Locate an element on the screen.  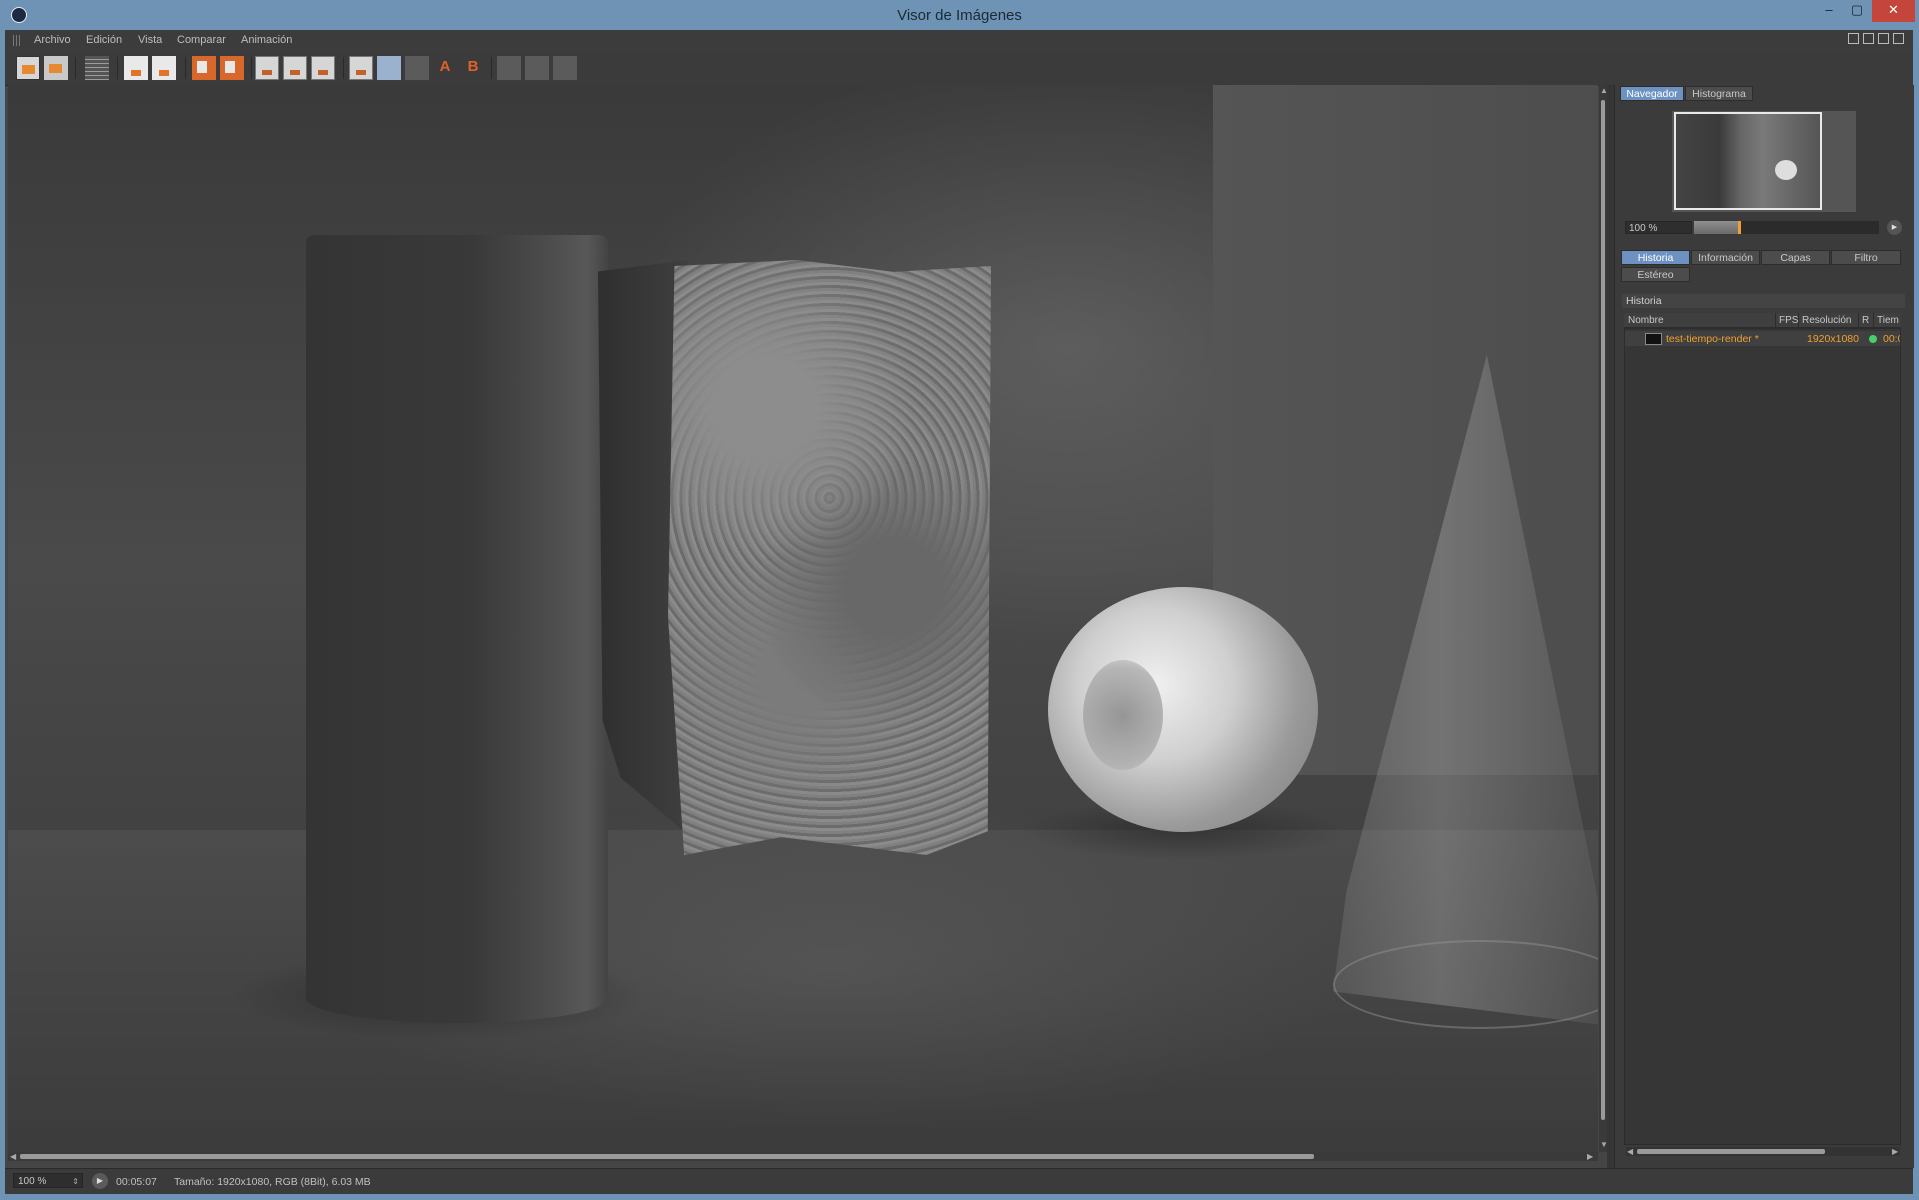
col-tiempo: Tiempo is located at coordinates (1888, 320).